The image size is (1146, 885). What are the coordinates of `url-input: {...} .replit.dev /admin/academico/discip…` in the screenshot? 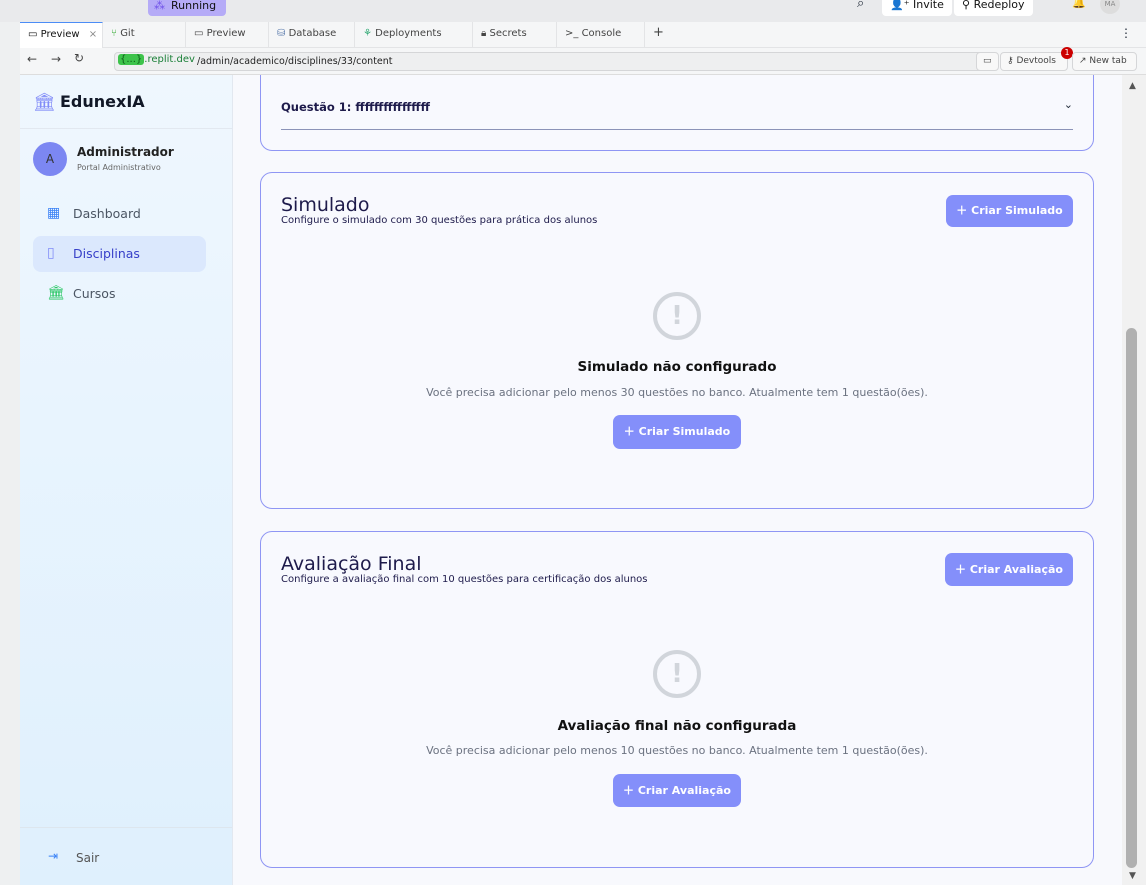 It's located at (552, 61).